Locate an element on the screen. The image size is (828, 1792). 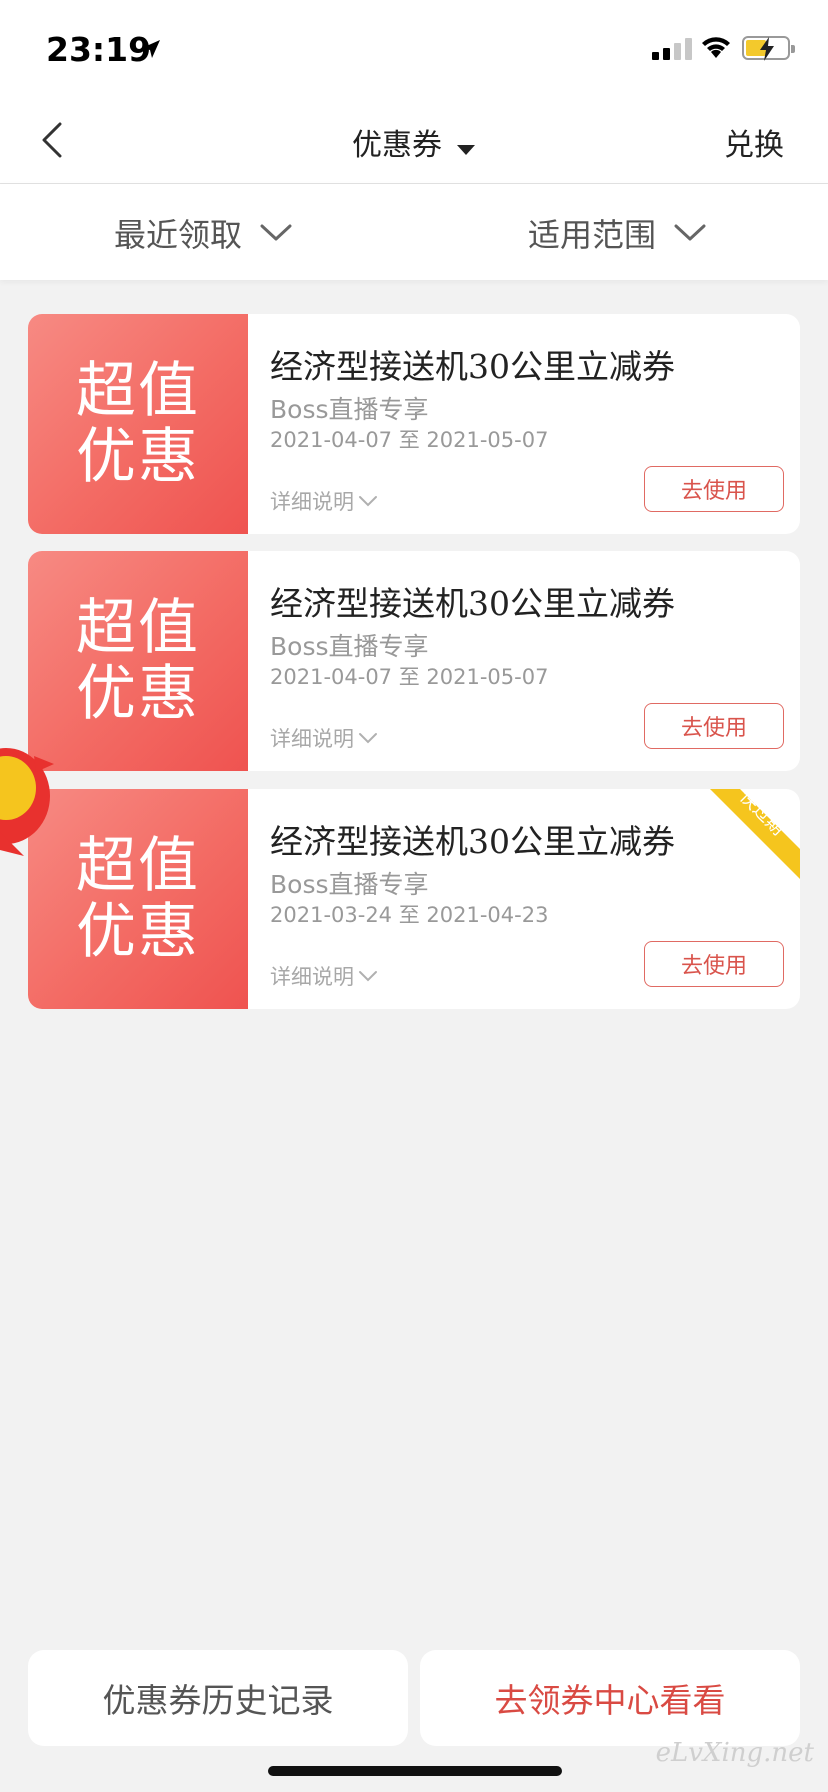
location-arrow-icon is located at coordinates (151, 51).